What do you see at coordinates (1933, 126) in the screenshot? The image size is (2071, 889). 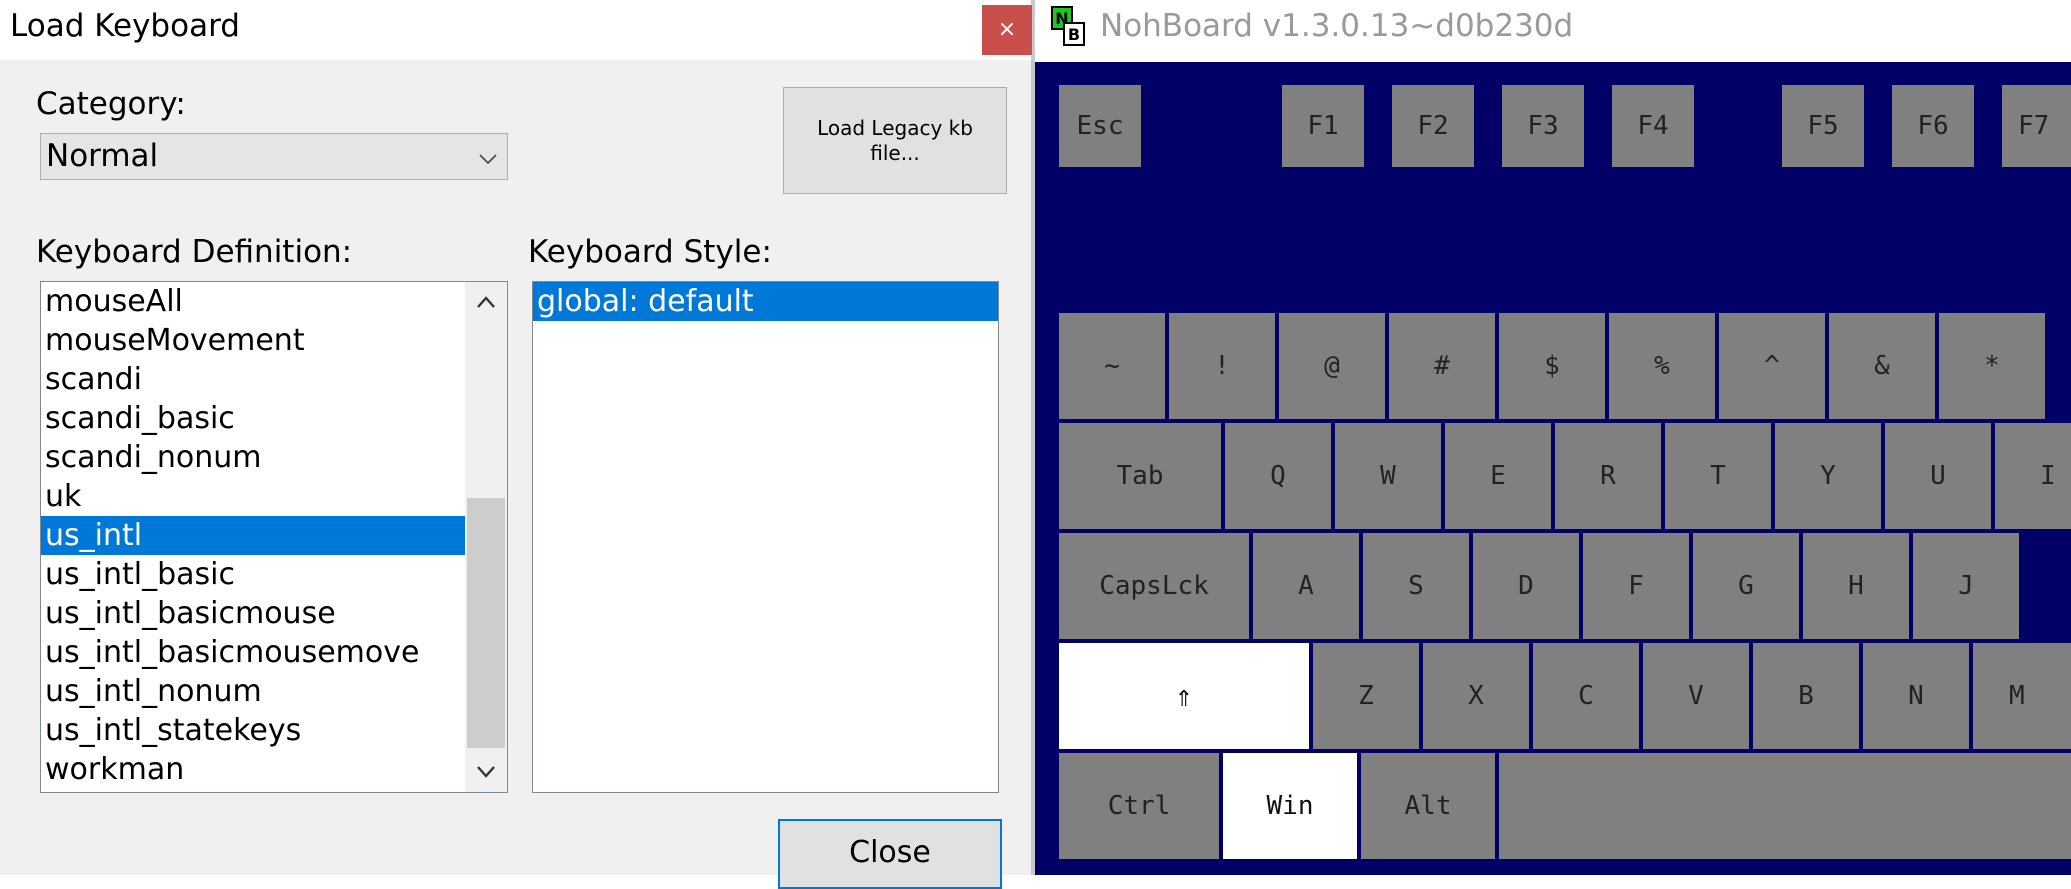 I see `key-f6: F6` at bounding box center [1933, 126].